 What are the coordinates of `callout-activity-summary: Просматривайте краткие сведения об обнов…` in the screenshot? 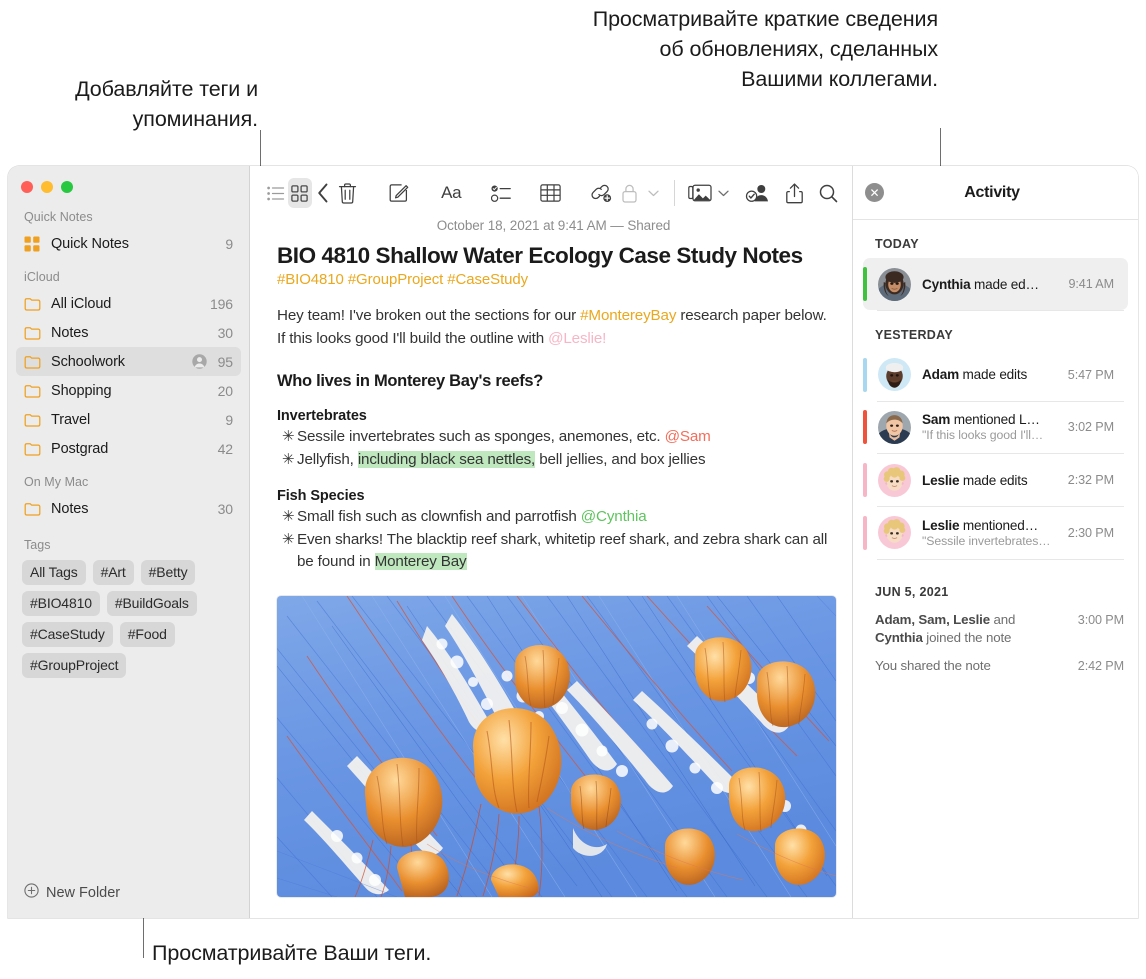 It's located at (765, 49).